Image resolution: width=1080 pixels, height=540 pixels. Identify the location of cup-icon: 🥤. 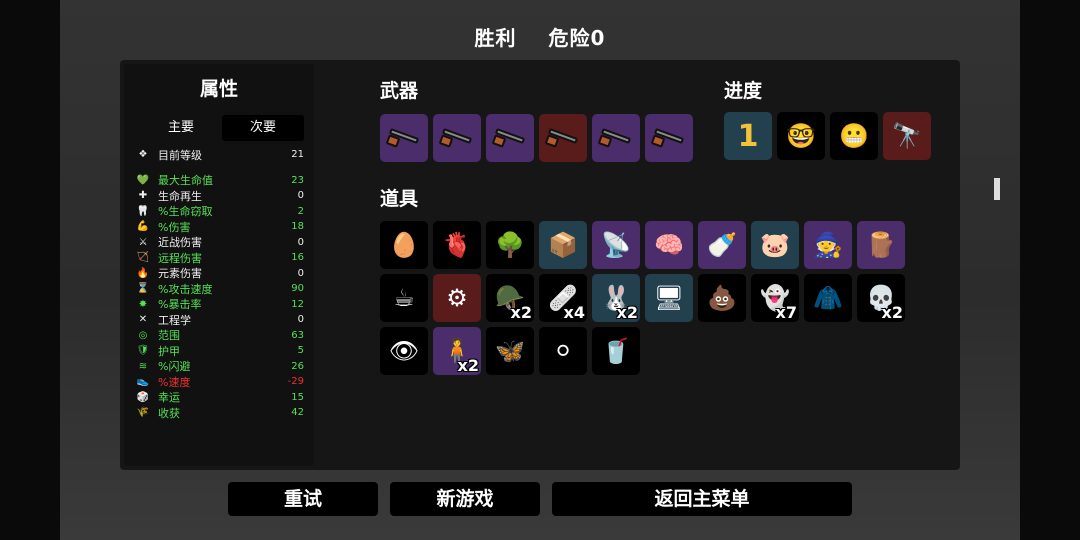
(616, 351).